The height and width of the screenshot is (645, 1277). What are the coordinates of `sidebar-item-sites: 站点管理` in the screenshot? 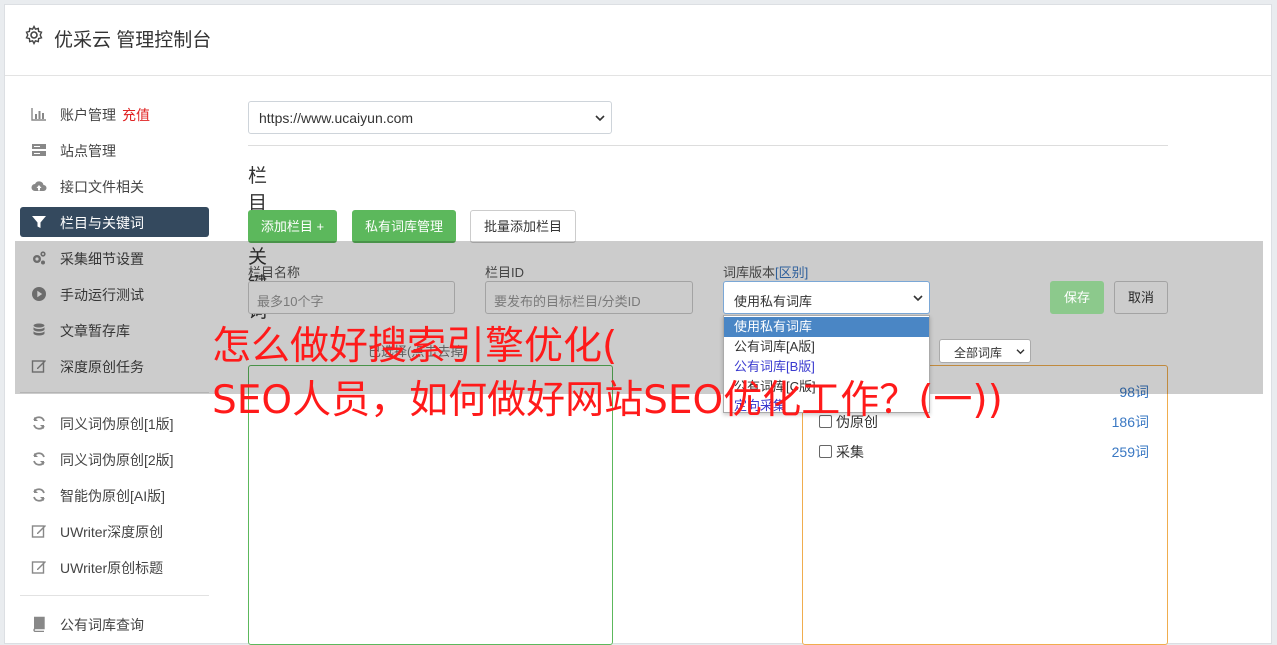 It's located at (114, 150).